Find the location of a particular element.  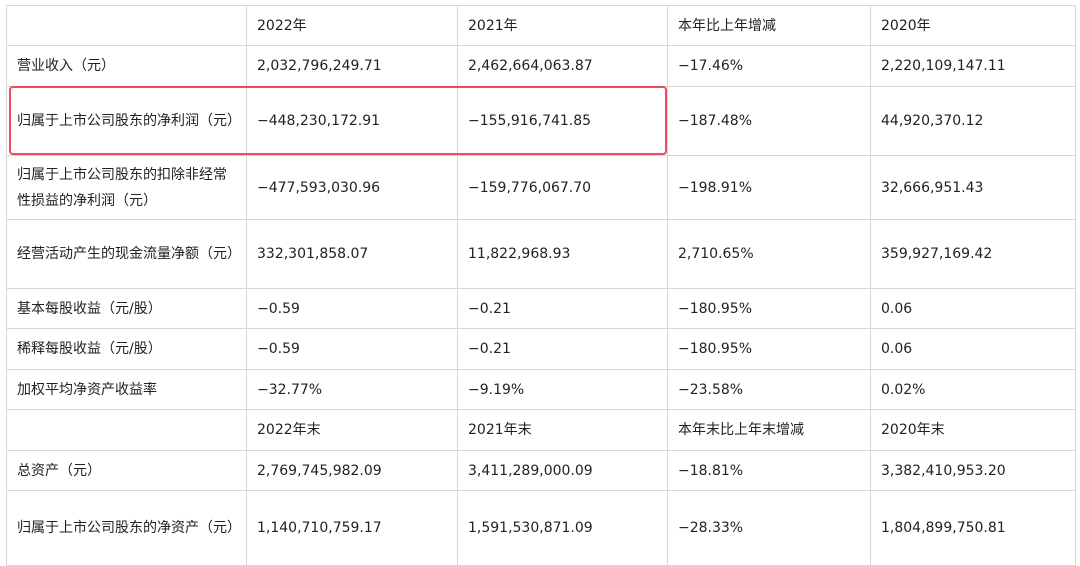

value-cell: −23.58% is located at coordinates (769, 389).